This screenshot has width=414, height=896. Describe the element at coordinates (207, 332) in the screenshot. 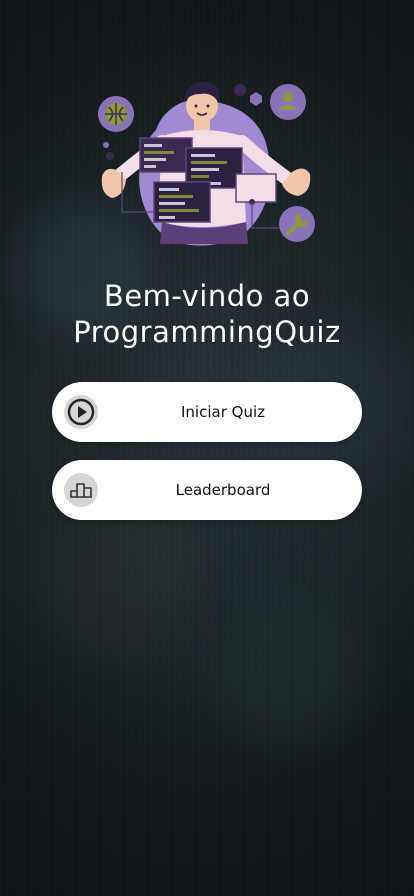

I see `welcome-title-line2: ProgrammingQuiz` at that location.